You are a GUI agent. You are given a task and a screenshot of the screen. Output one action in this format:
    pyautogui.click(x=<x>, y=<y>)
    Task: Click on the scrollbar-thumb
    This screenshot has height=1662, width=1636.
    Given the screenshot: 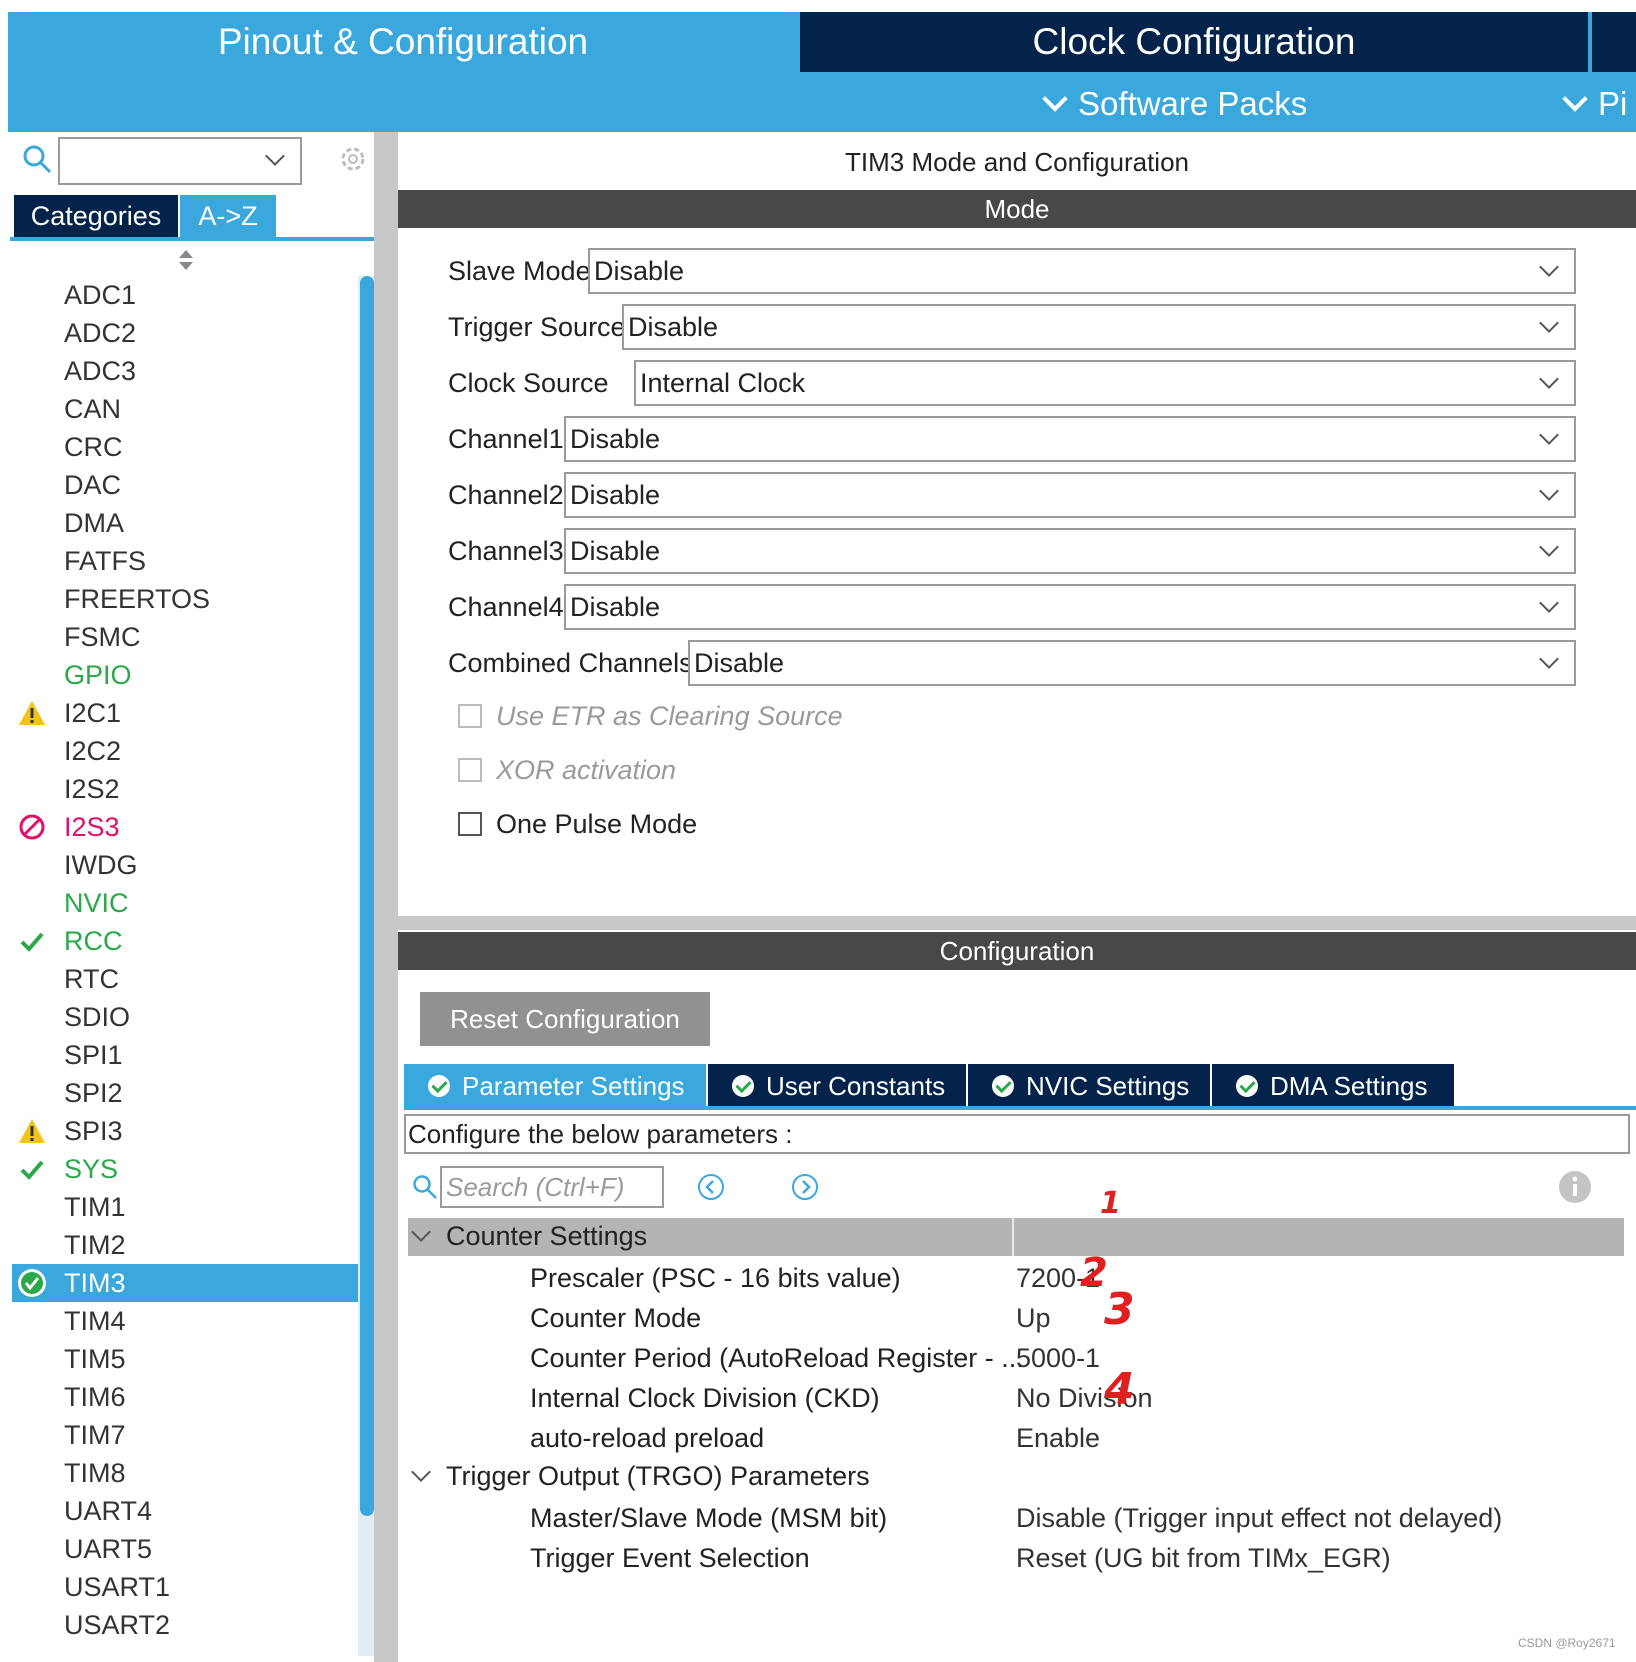 What is the action you would take?
    pyautogui.click(x=367, y=896)
    